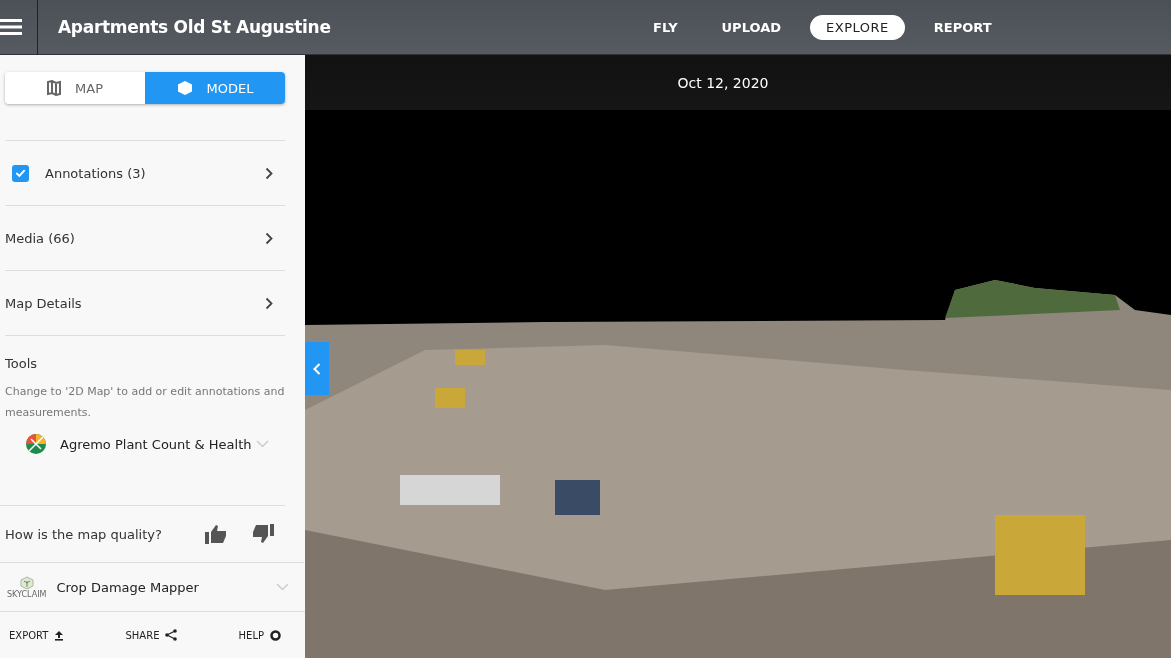 This screenshot has height=658, width=1171. Describe the element at coordinates (665, 27) in the screenshot. I see `nav-tab: FLY` at that location.